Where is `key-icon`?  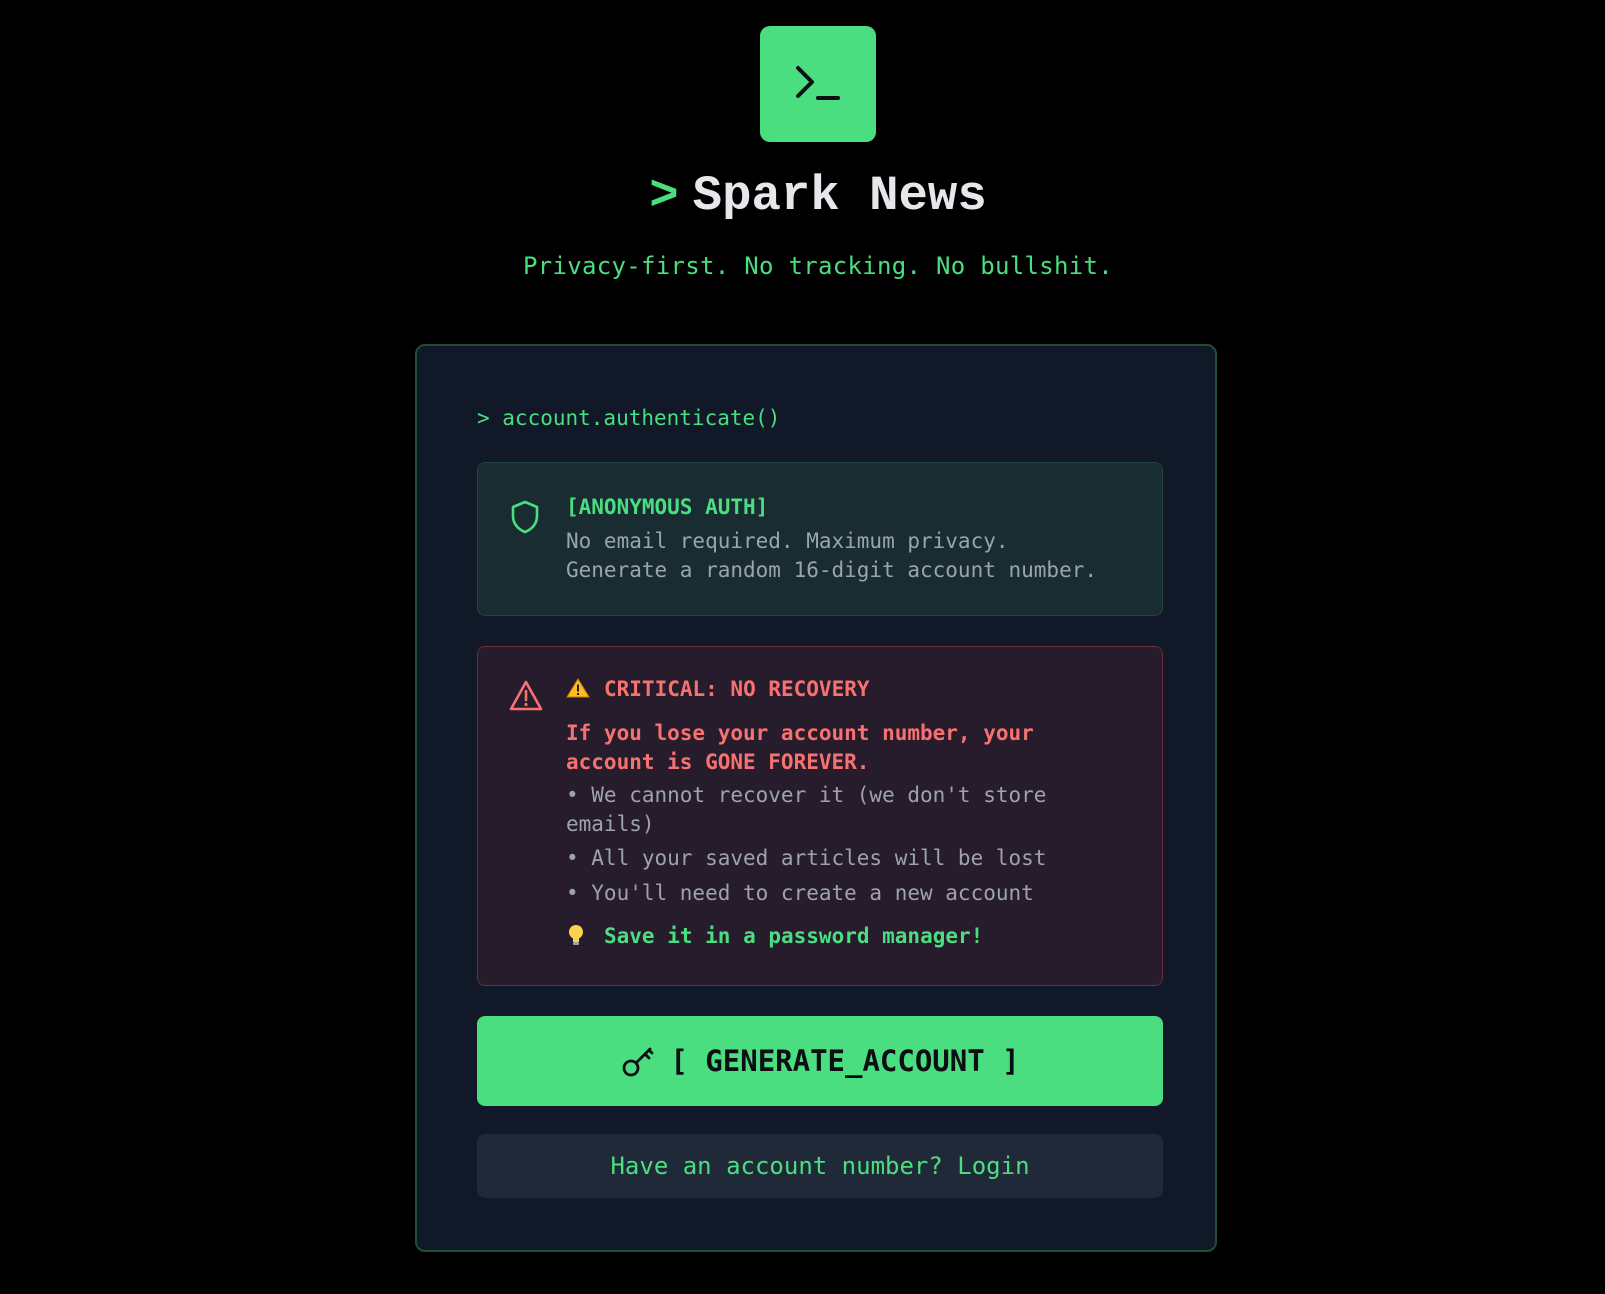 key-icon is located at coordinates (638, 1062).